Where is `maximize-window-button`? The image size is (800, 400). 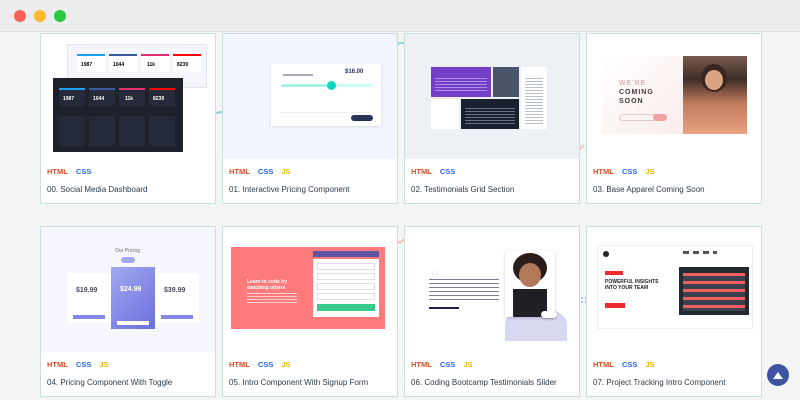 maximize-window-button is located at coordinates (60, 16).